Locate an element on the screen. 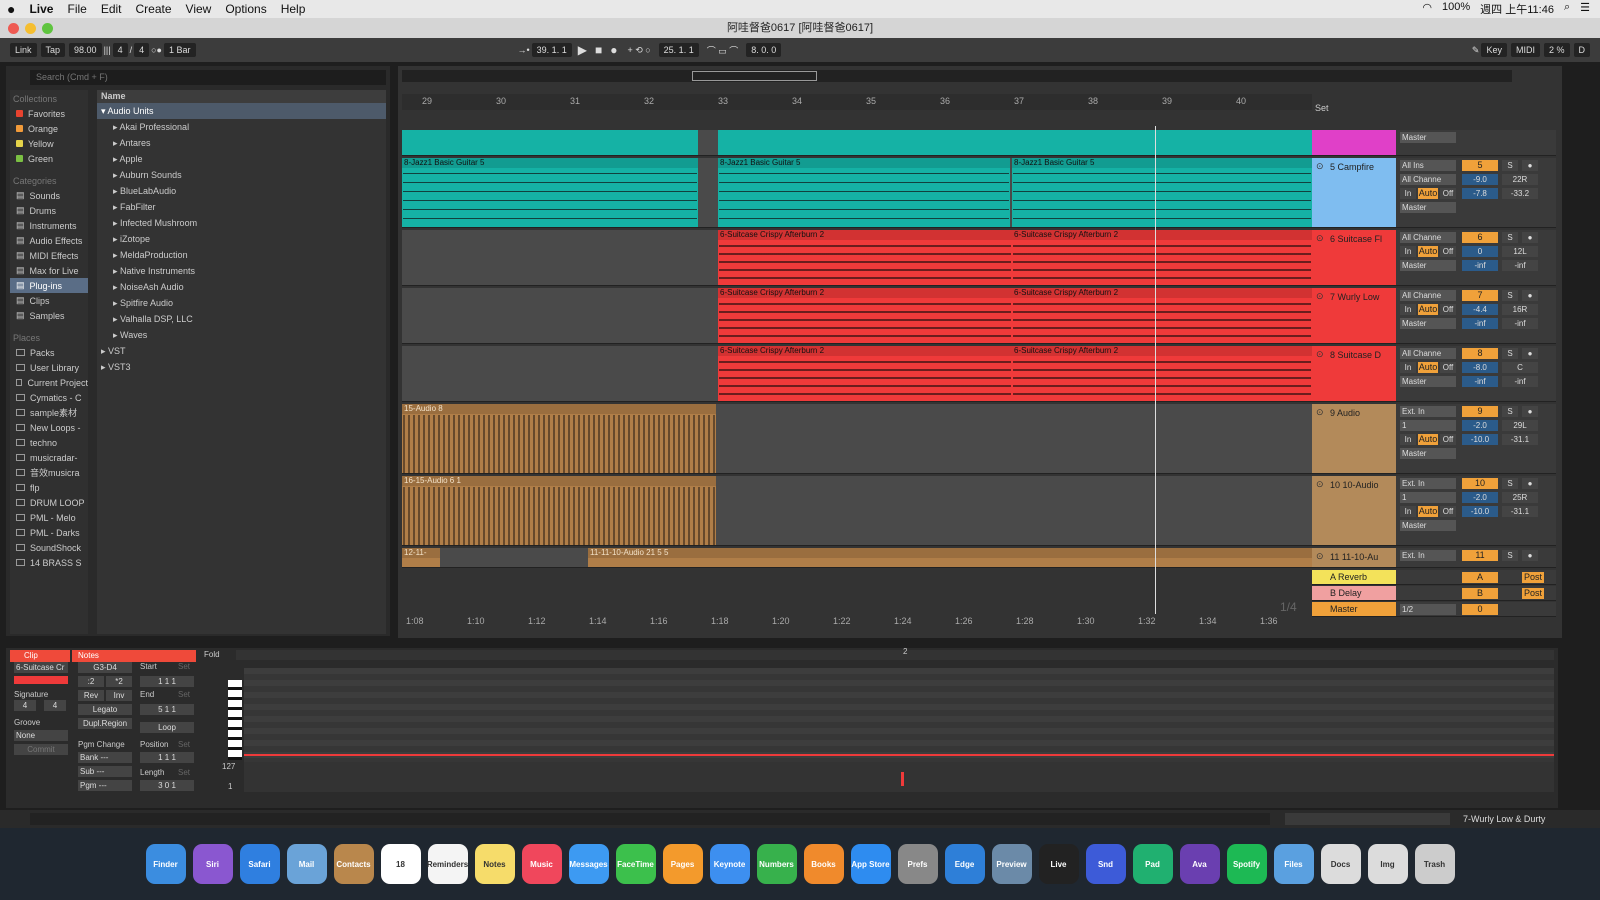  sub-field: Sub --- is located at coordinates (105, 771).